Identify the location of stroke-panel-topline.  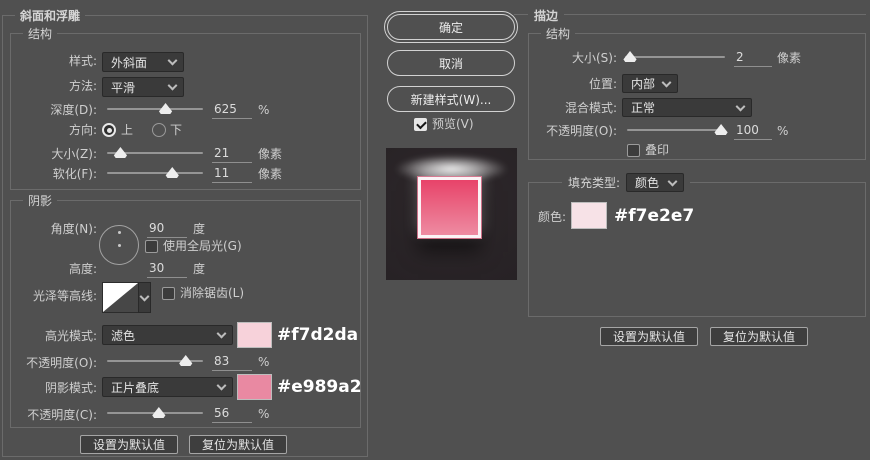
(690, 14).